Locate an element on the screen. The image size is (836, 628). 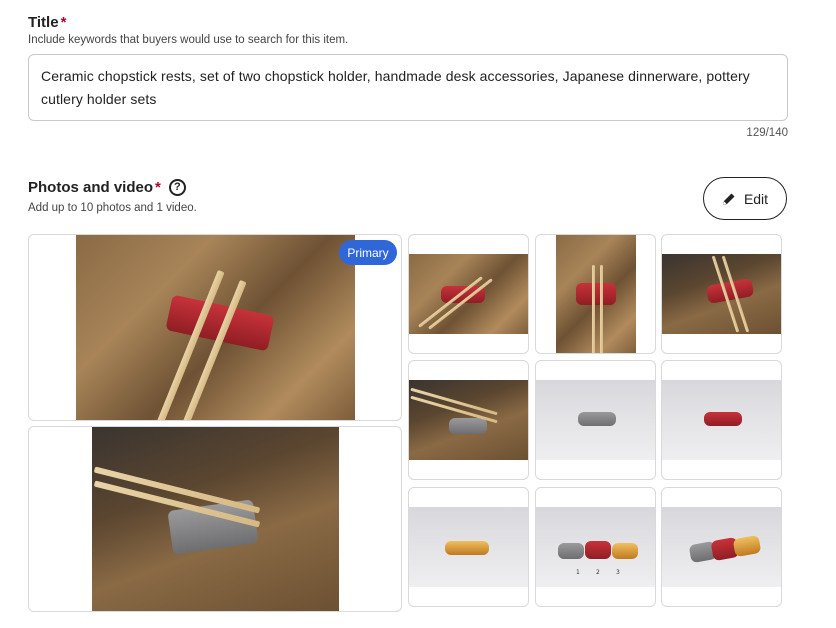
question-circle-icon: ? is located at coordinates (177, 187).